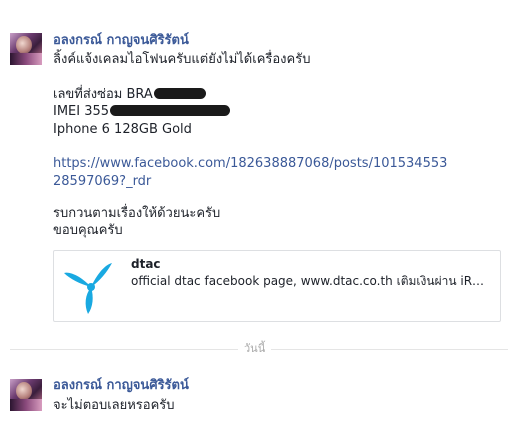 The image size is (518, 447). Describe the element at coordinates (114, 405) in the screenshot. I see `message-text: จะไม่ตอบเลยหรอครับ` at that location.